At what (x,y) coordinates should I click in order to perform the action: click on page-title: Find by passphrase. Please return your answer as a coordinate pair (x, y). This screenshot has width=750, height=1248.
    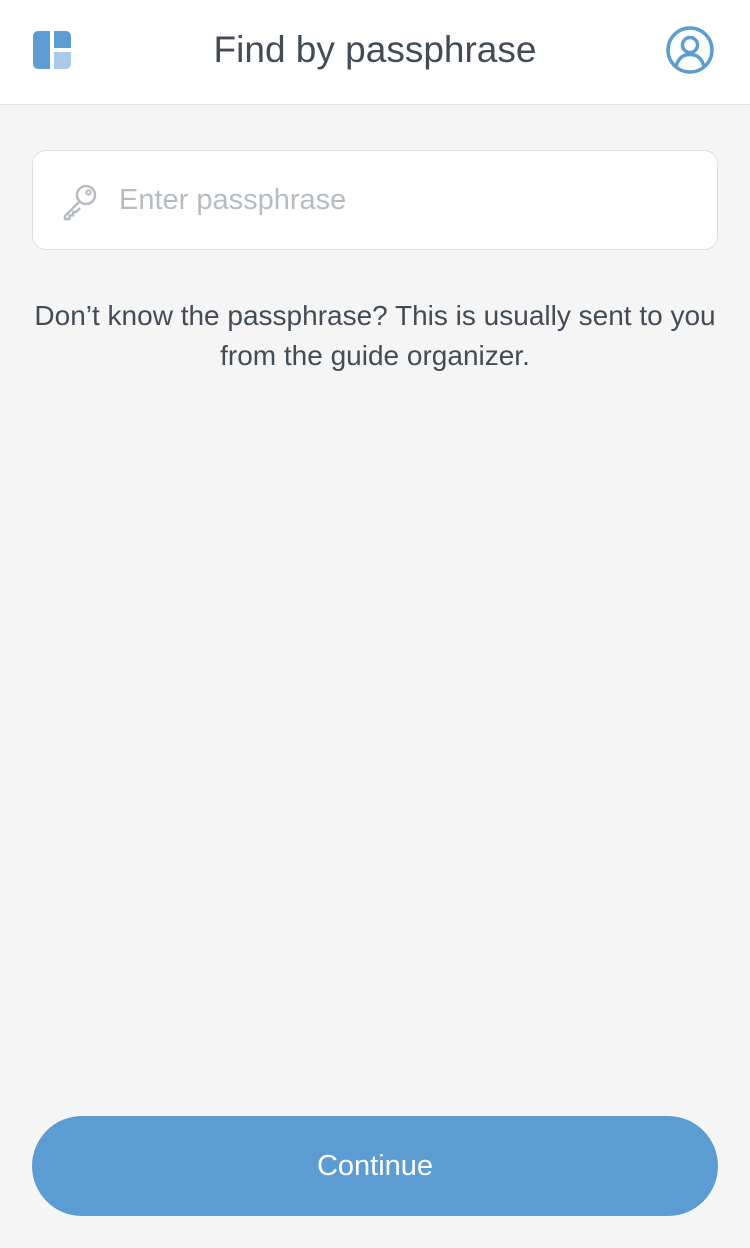
    Looking at the image, I should click on (375, 49).